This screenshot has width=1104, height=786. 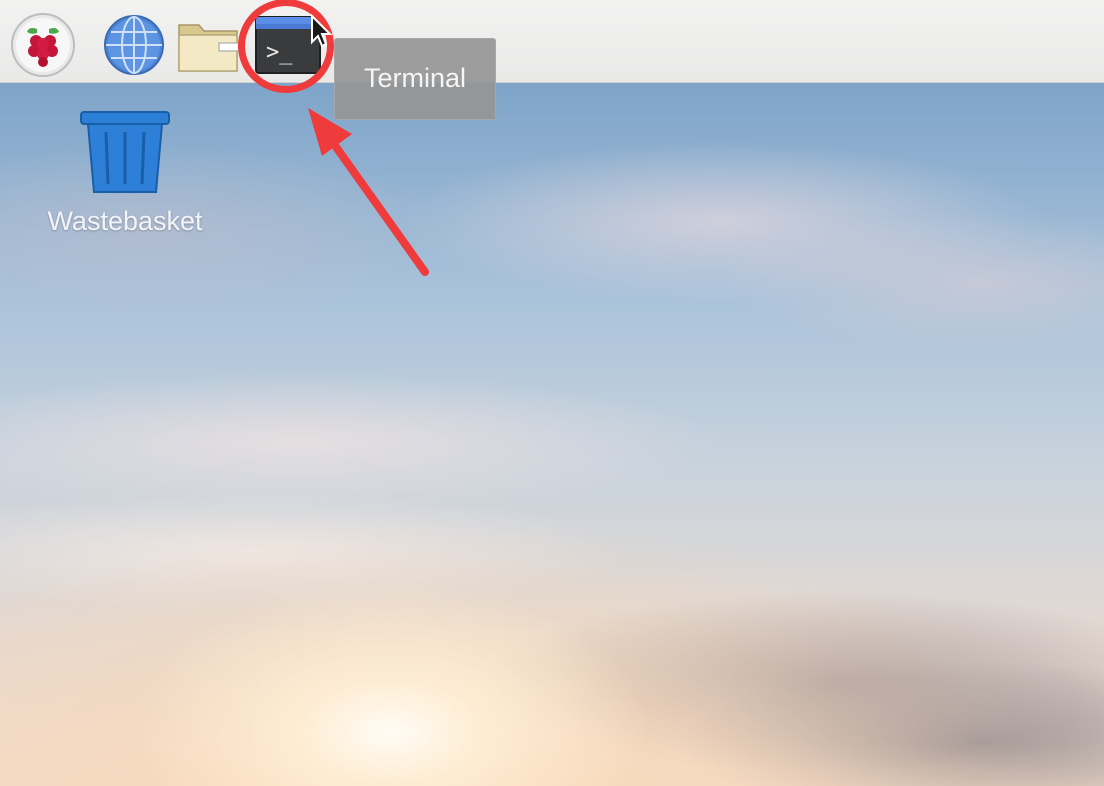 I want to click on trash-bin-icon, so click(x=125, y=154).